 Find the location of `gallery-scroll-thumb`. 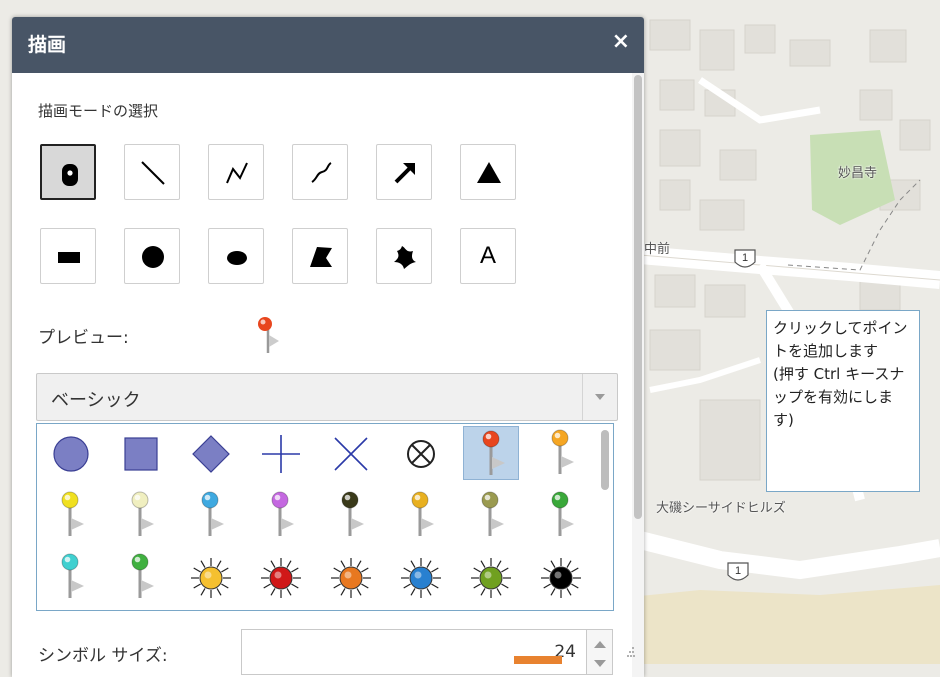

gallery-scroll-thumb is located at coordinates (605, 460).